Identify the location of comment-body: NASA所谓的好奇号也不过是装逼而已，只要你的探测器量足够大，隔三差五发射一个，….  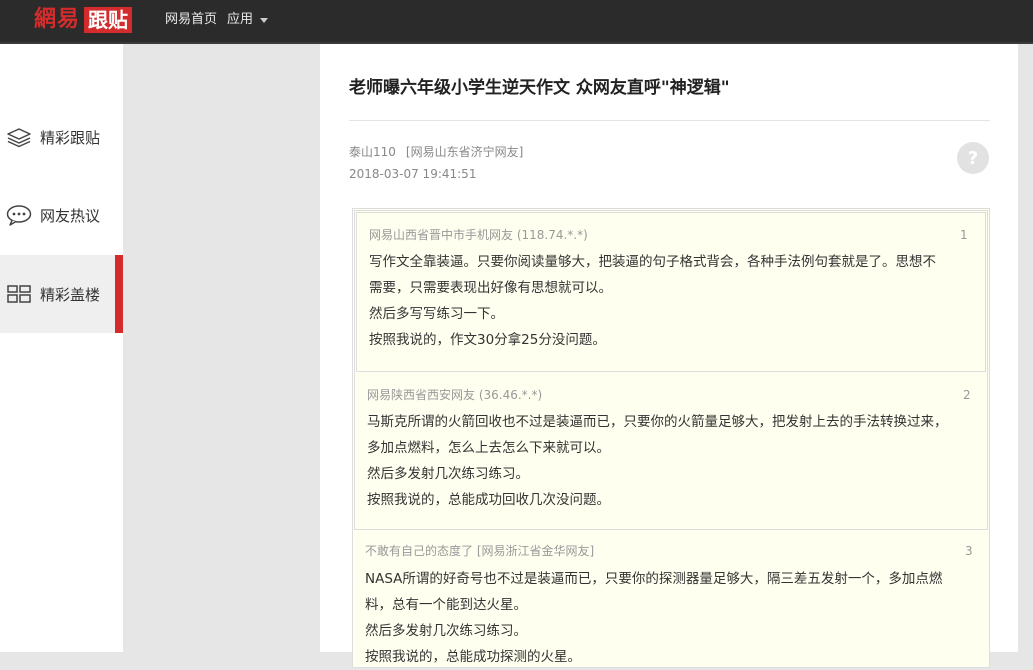
(653, 618).